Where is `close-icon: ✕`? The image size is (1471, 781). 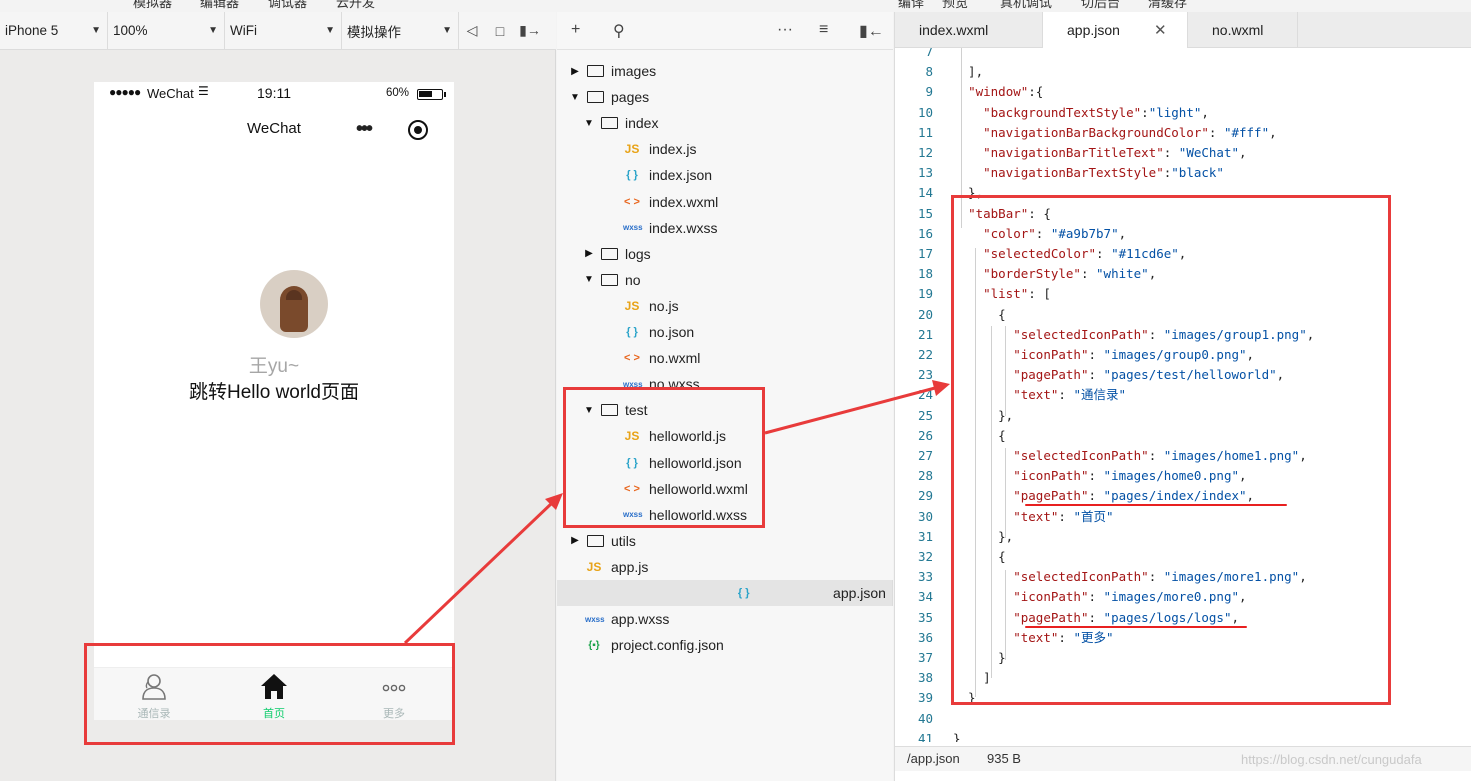 close-icon: ✕ is located at coordinates (1160, 30).